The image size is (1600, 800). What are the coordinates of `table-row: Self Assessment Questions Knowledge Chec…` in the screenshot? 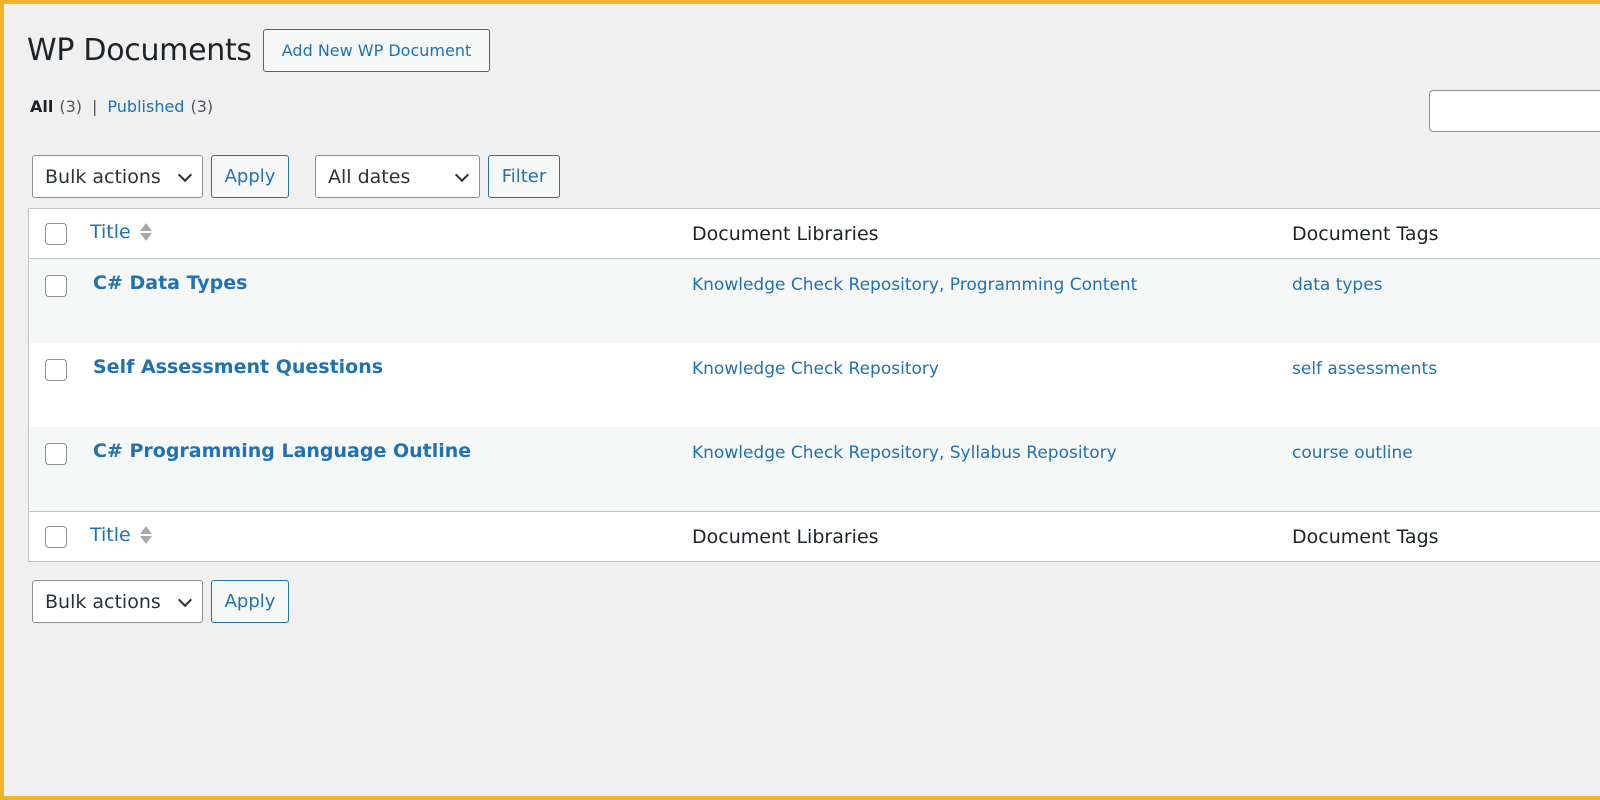 It's located at (814, 385).